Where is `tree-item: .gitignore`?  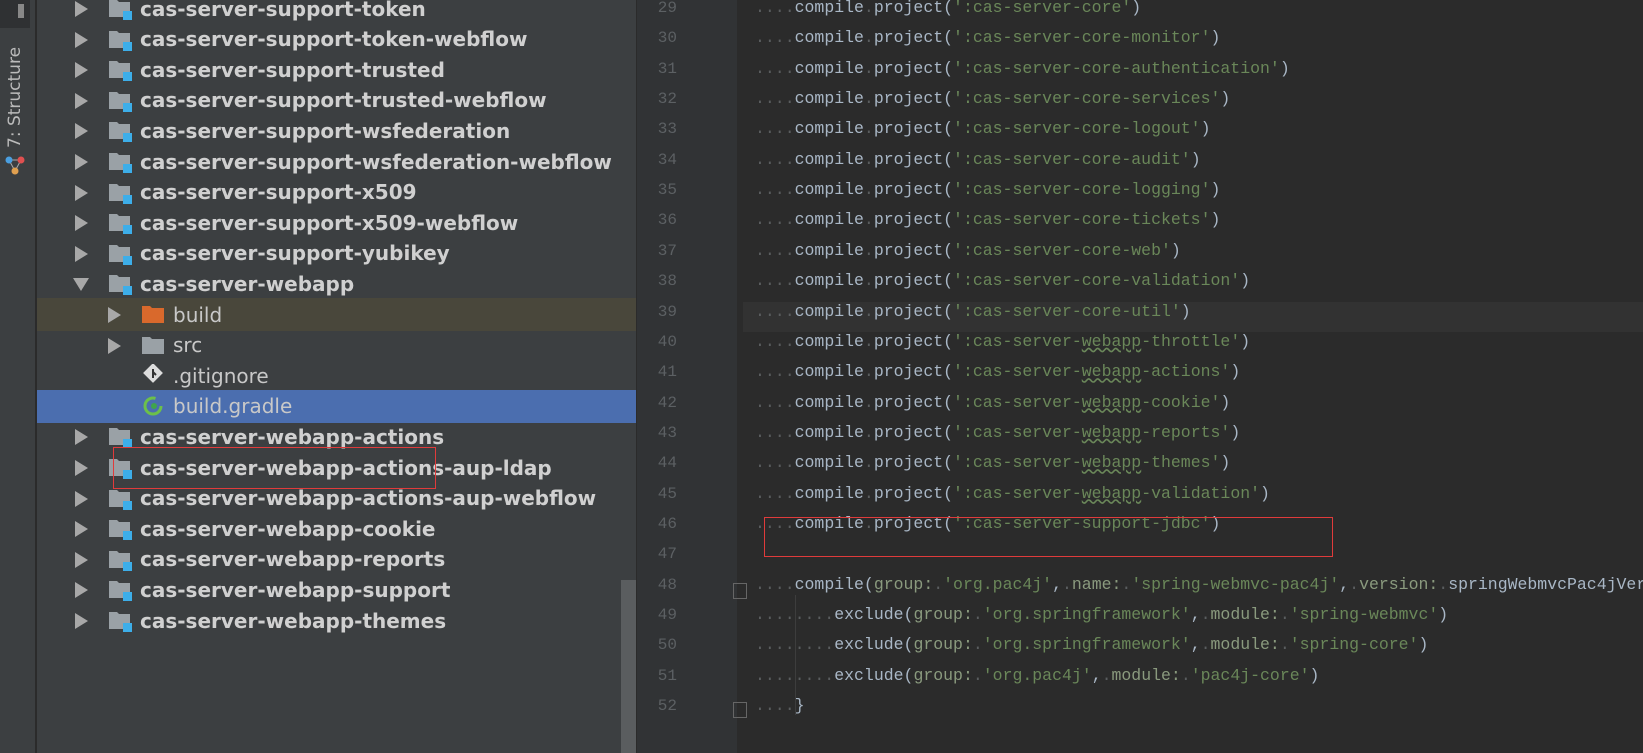 tree-item: .gitignore is located at coordinates (336, 375).